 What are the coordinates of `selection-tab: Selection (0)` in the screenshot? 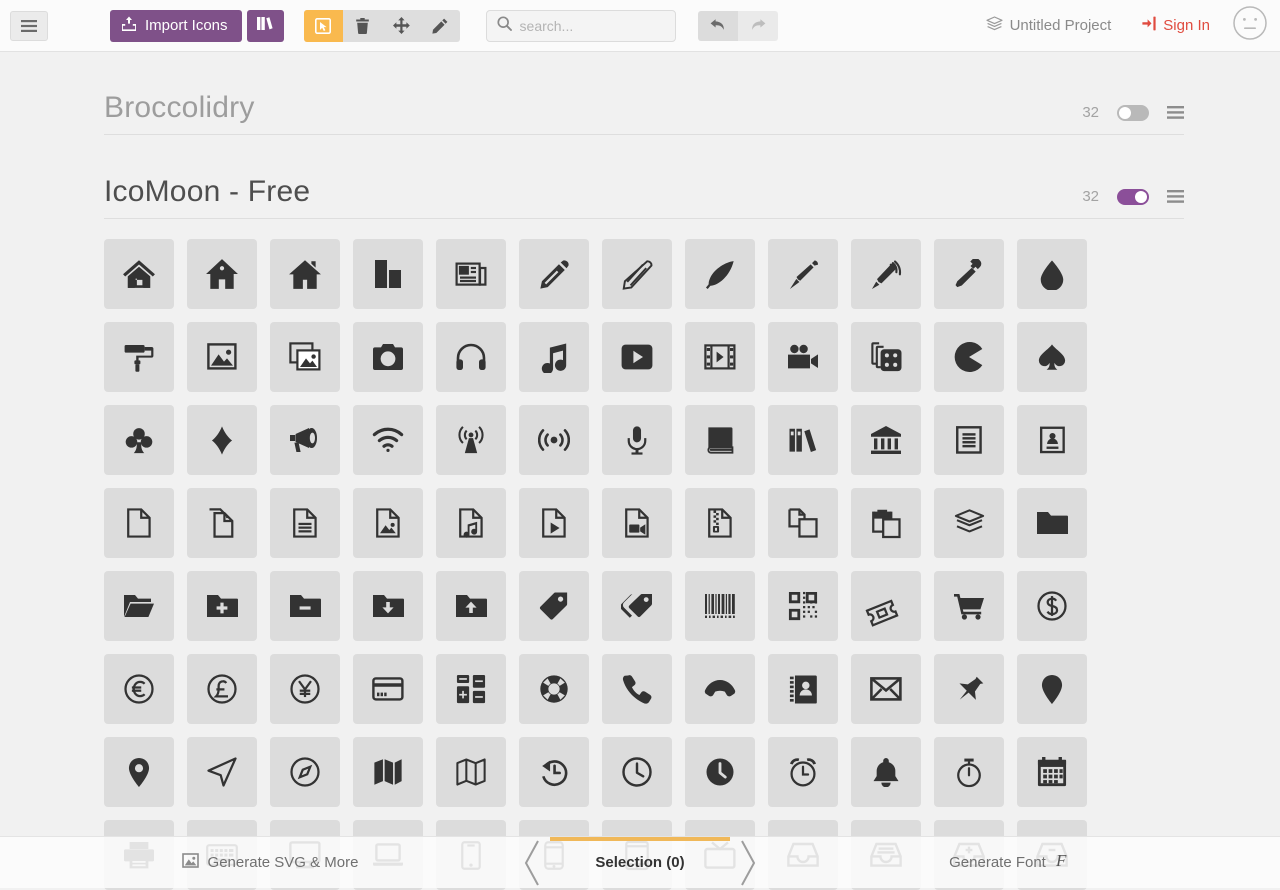 It's located at (640, 862).